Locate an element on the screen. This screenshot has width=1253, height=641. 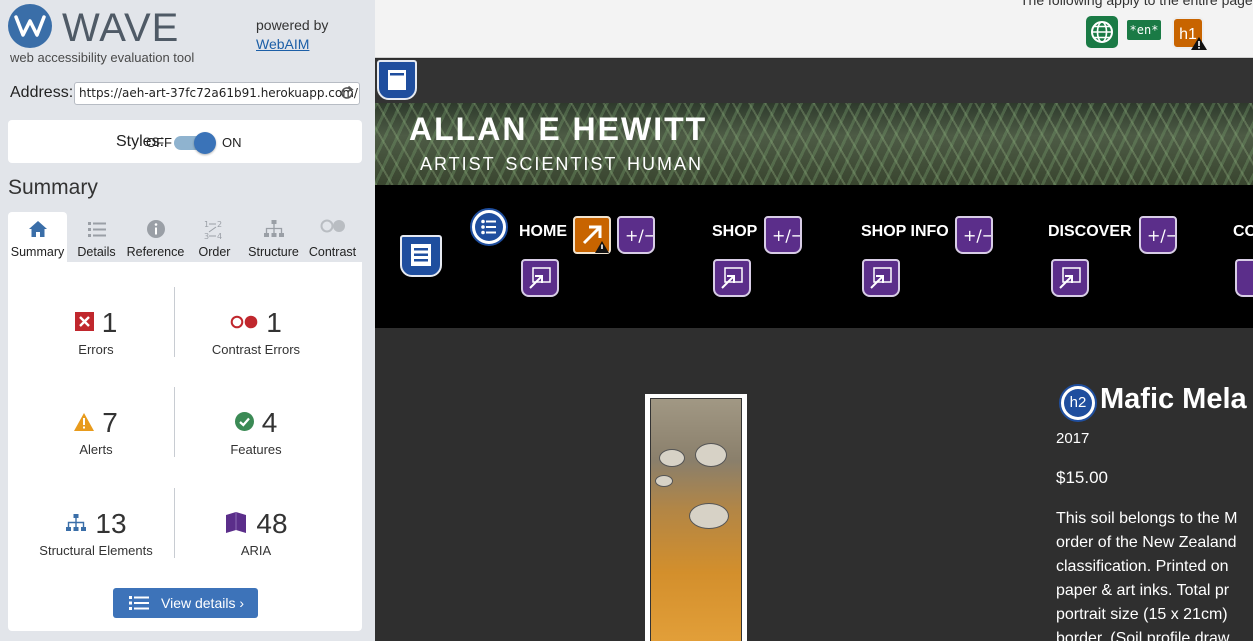
svg-text: 4 is located at coordinates (219, 236).